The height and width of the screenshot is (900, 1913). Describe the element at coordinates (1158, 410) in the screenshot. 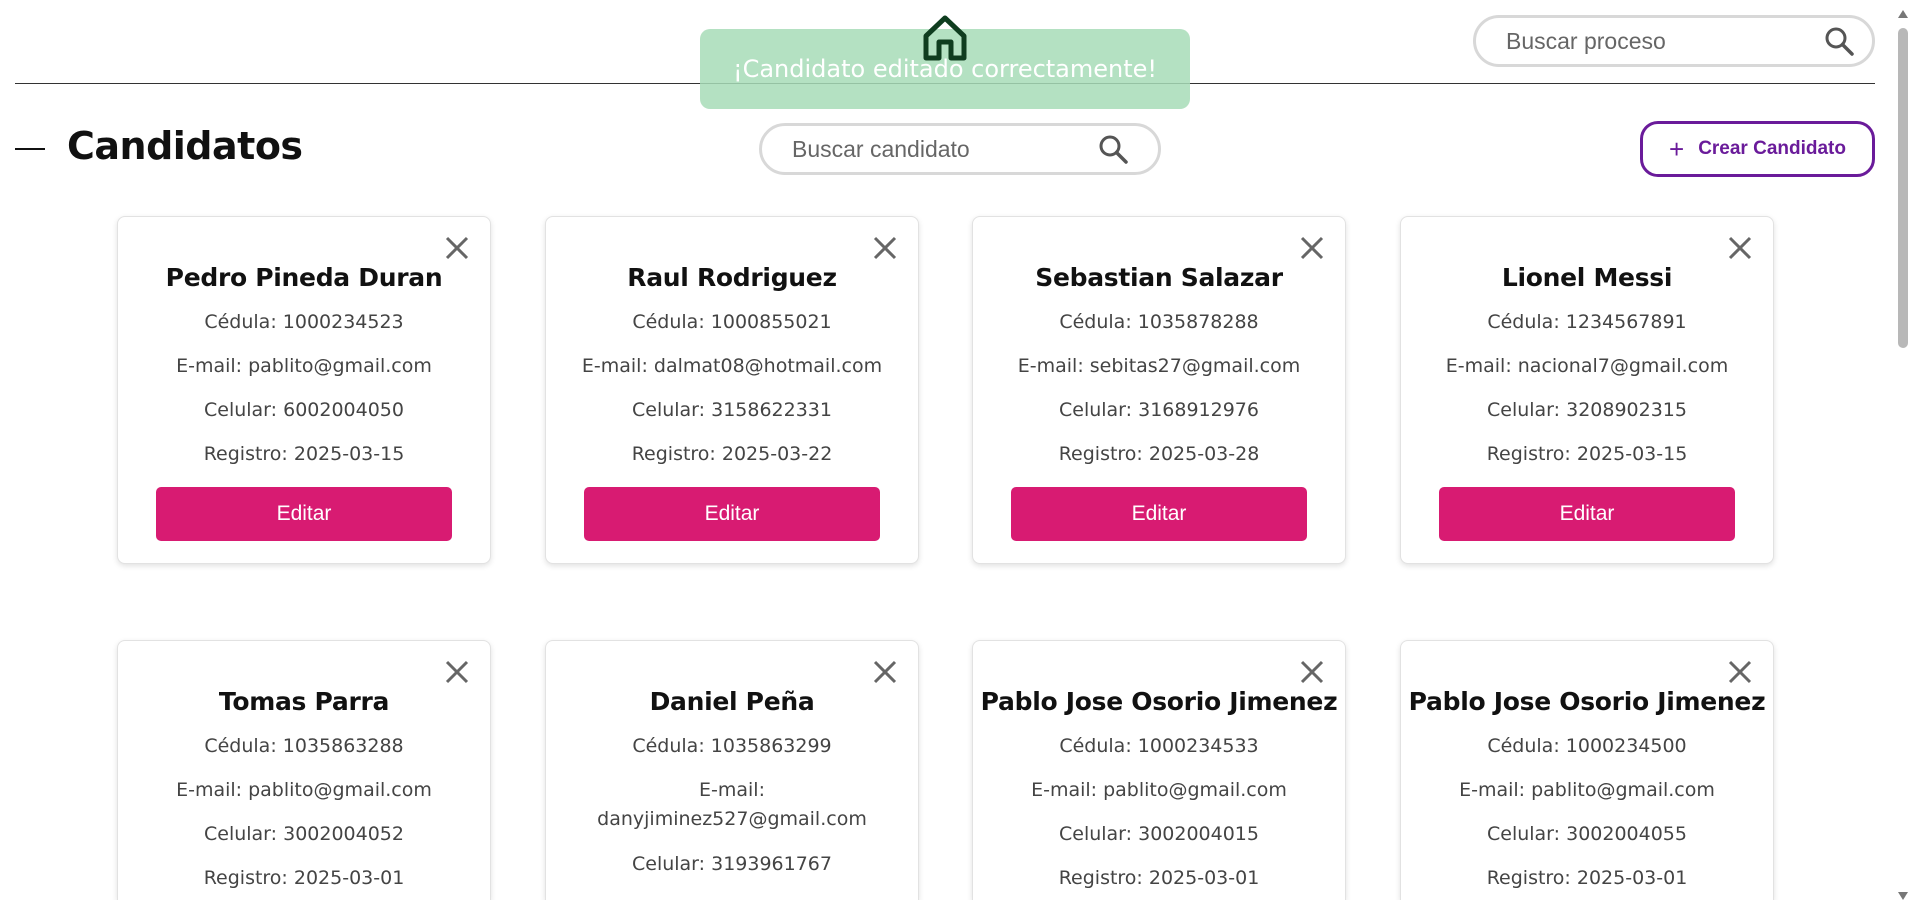

I see `candidate-phone: Celular: 3168912976` at that location.